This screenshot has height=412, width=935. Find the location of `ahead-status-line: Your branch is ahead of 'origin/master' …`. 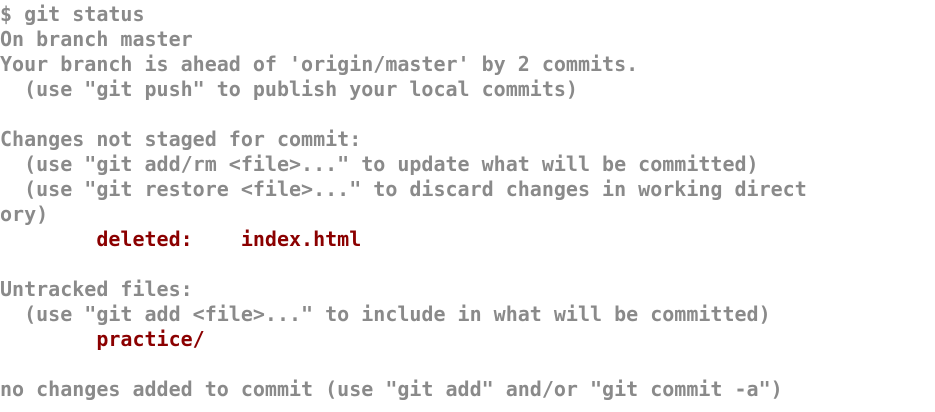

ahead-status-line: Your branch is ahead of 'origin/master' … is located at coordinates (319, 64).